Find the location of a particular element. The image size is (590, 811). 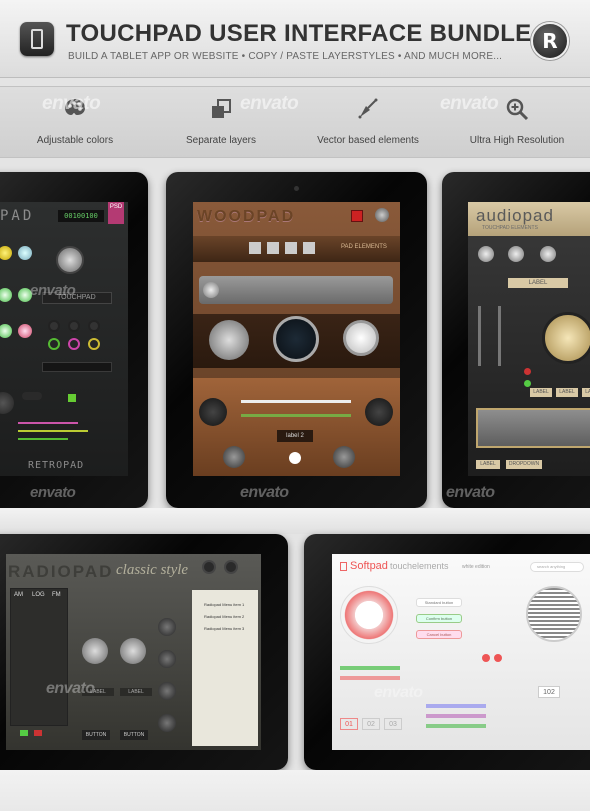

gold-dial is located at coordinates (566, 338).